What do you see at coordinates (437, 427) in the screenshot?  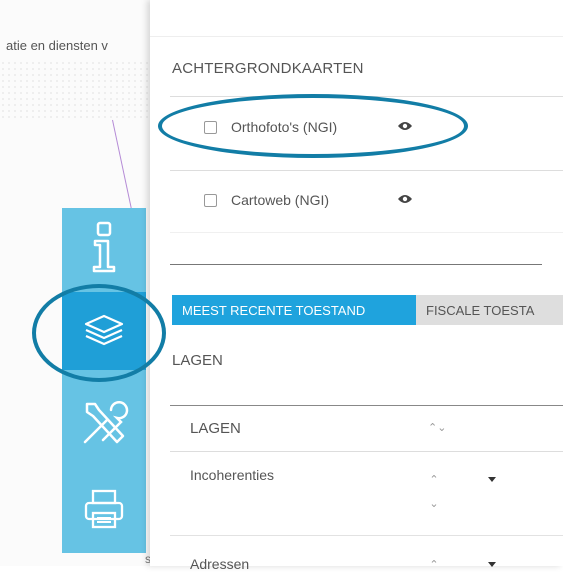 I see `sort-arrows-icon: ⌃⌄` at bounding box center [437, 427].